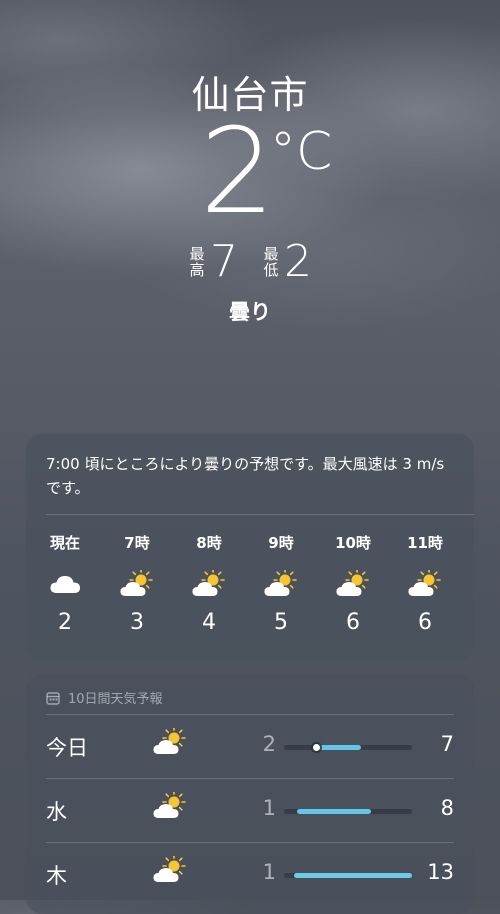  What do you see at coordinates (447, 744) in the screenshot?
I see `forecast-high: 7` at bounding box center [447, 744].